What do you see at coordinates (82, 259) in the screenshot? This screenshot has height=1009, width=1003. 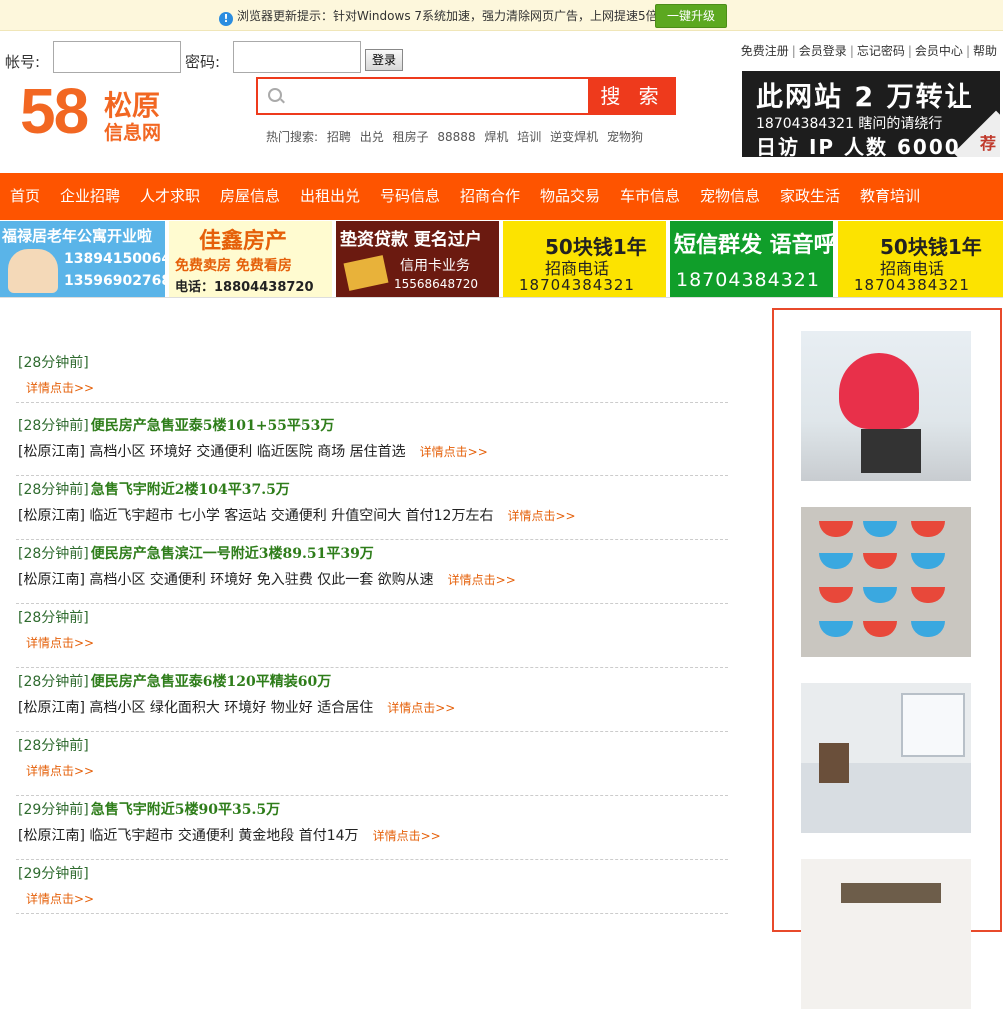 I see `banner-elderly-apartment: 福禄居老年公寓开业啦 13894150064 13596902768` at bounding box center [82, 259].